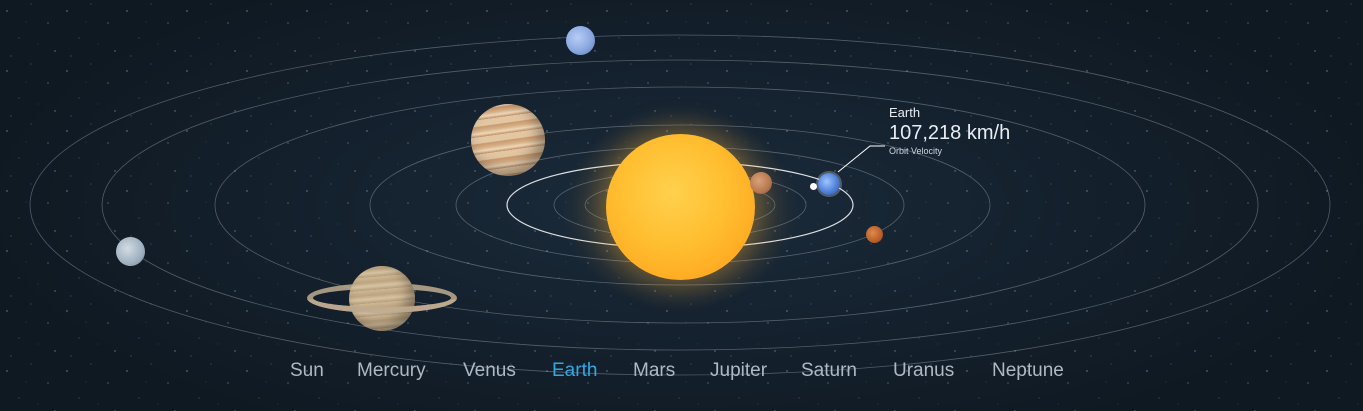  Describe the element at coordinates (382, 298) in the screenshot. I see `saturn-icon` at that location.